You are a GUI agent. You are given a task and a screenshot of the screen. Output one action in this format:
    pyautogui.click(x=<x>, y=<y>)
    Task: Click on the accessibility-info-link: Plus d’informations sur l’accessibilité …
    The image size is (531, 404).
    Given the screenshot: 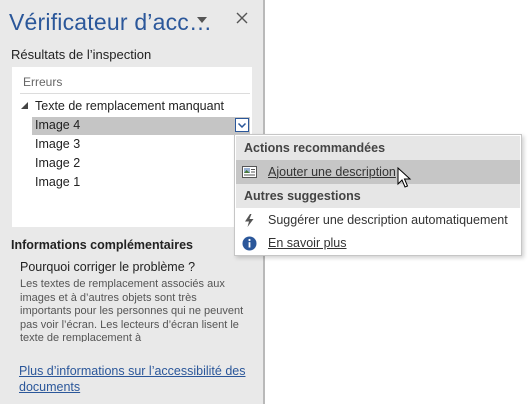 What is the action you would take?
    pyautogui.click(x=135, y=379)
    